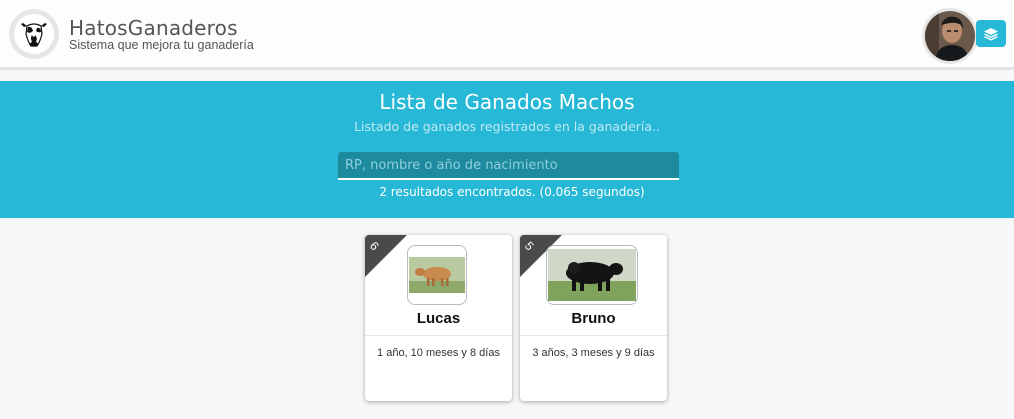  I want to click on layers-icon, so click(991, 34).